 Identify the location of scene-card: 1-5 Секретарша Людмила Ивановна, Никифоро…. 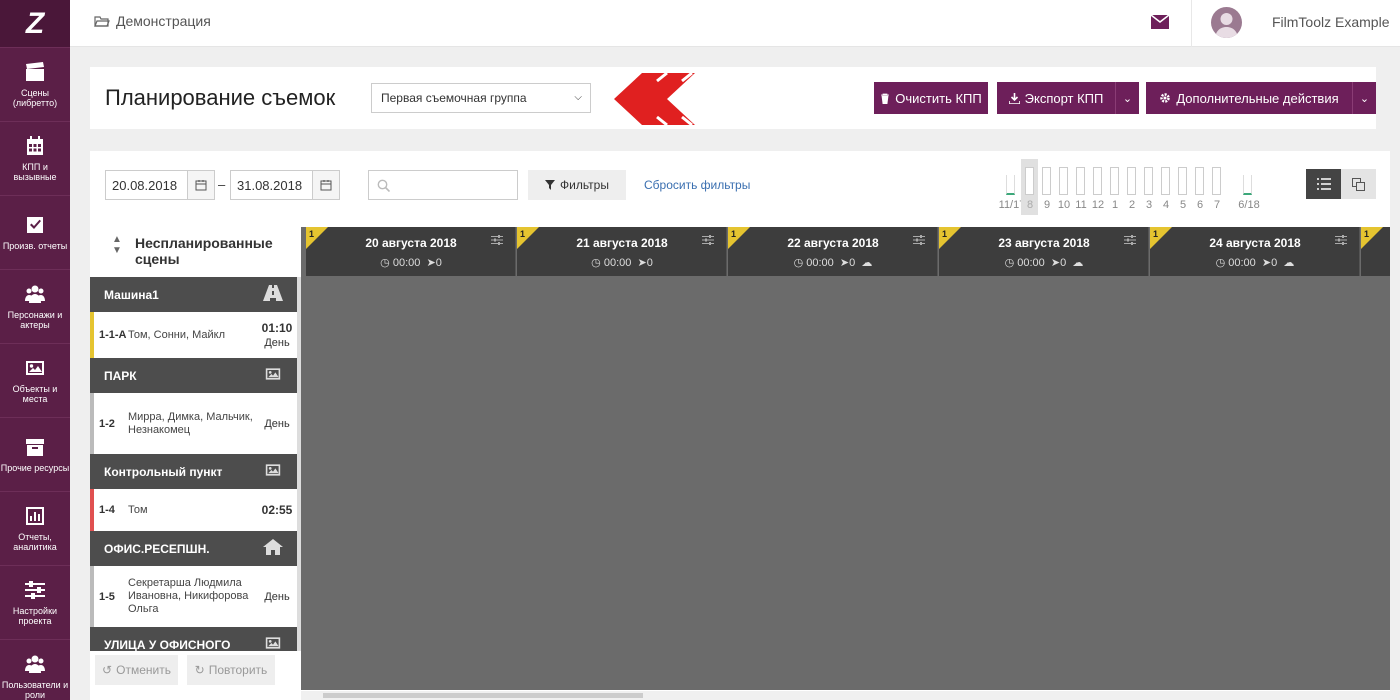
(193, 596).